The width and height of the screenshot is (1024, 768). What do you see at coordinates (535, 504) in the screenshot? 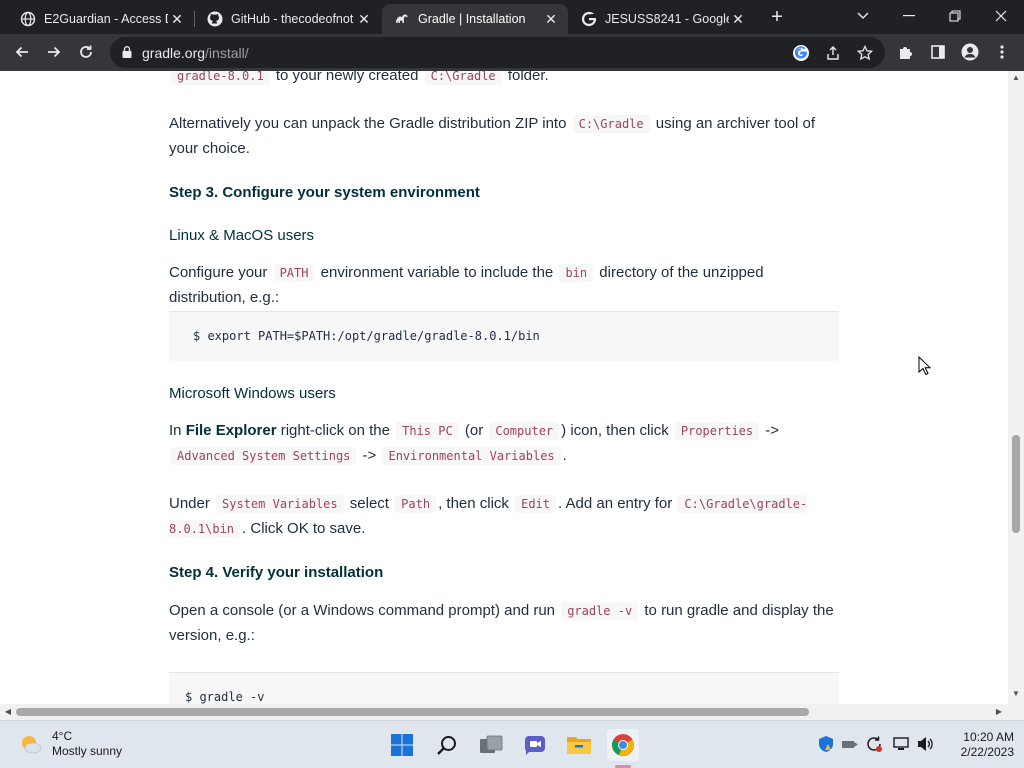
I see `inline-code: Edit` at bounding box center [535, 504].